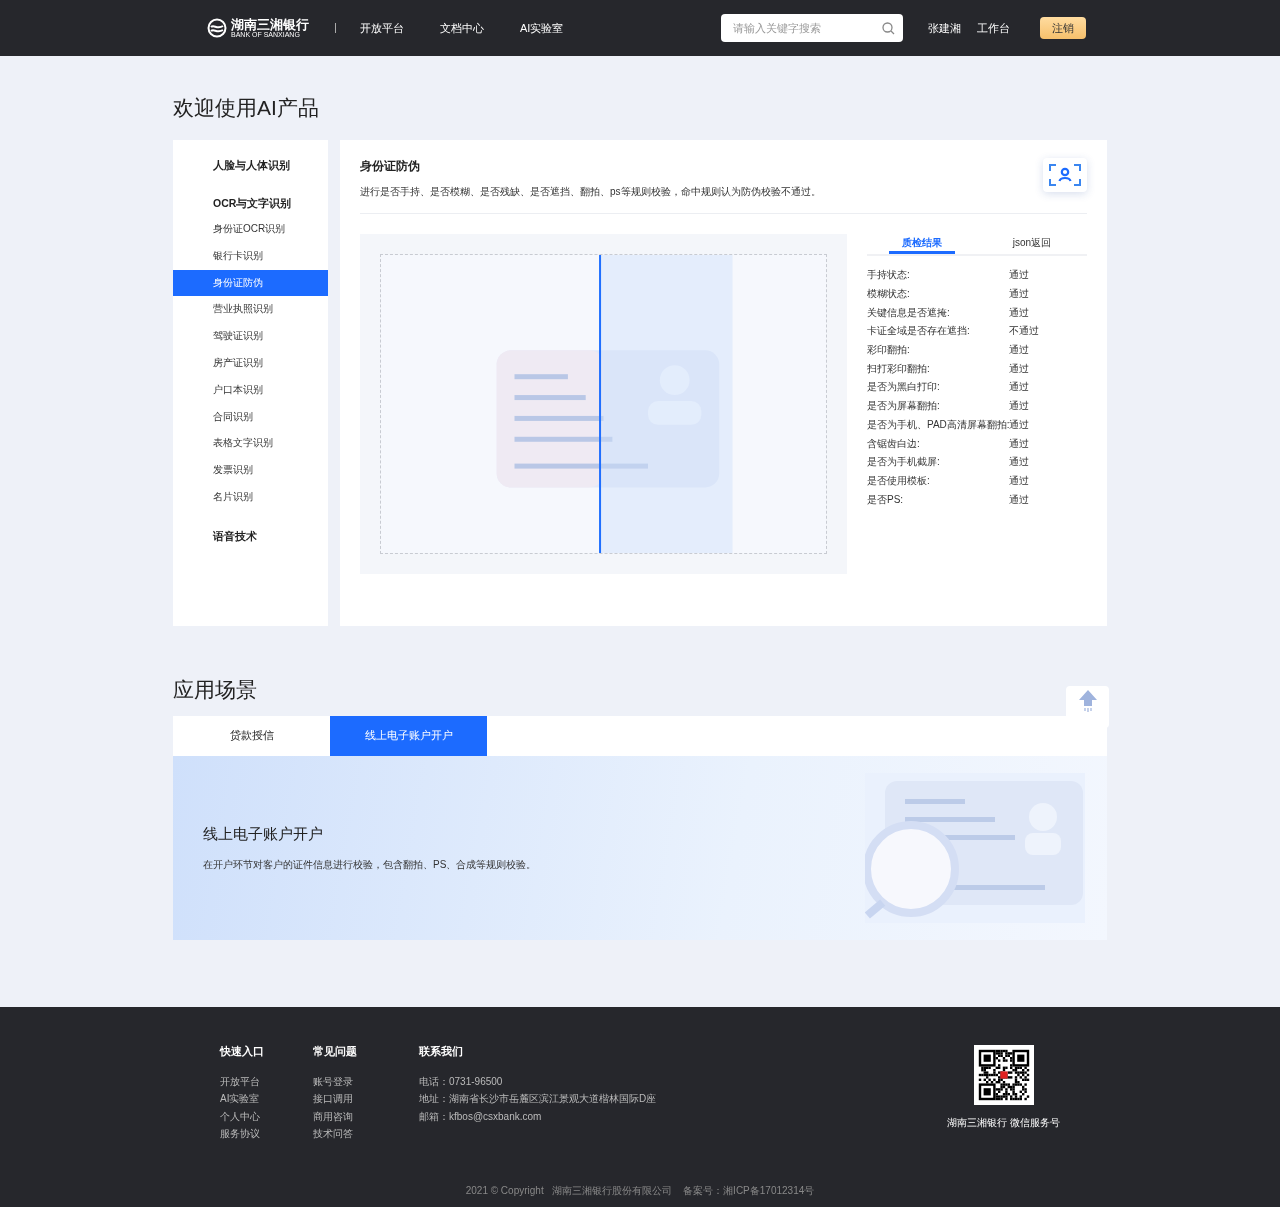 The width and height of the screenshot is (1280, 1212). Describe the element at coordinates (333, 1099) in the screenshot. I see `footer-link: 接口调用` at that location.